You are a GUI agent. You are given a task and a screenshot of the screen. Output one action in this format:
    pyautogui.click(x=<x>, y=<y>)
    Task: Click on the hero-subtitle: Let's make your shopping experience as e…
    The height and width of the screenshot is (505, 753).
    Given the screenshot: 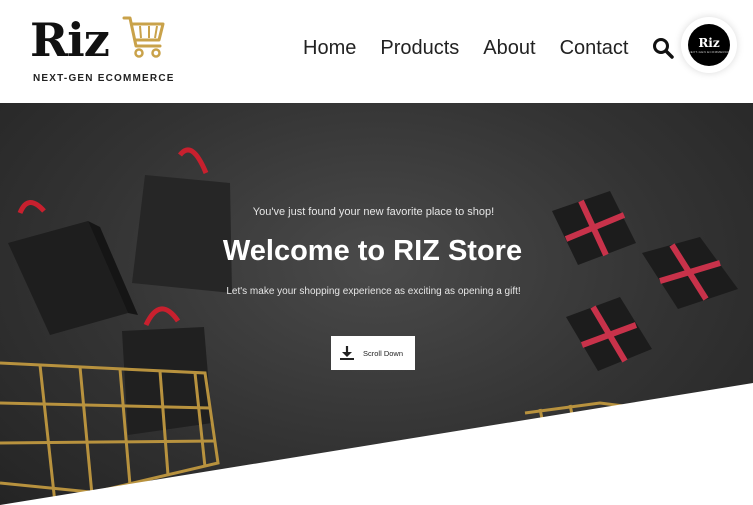 What is the action you would take?
    pyautogui.click(x=373, y=291)
    